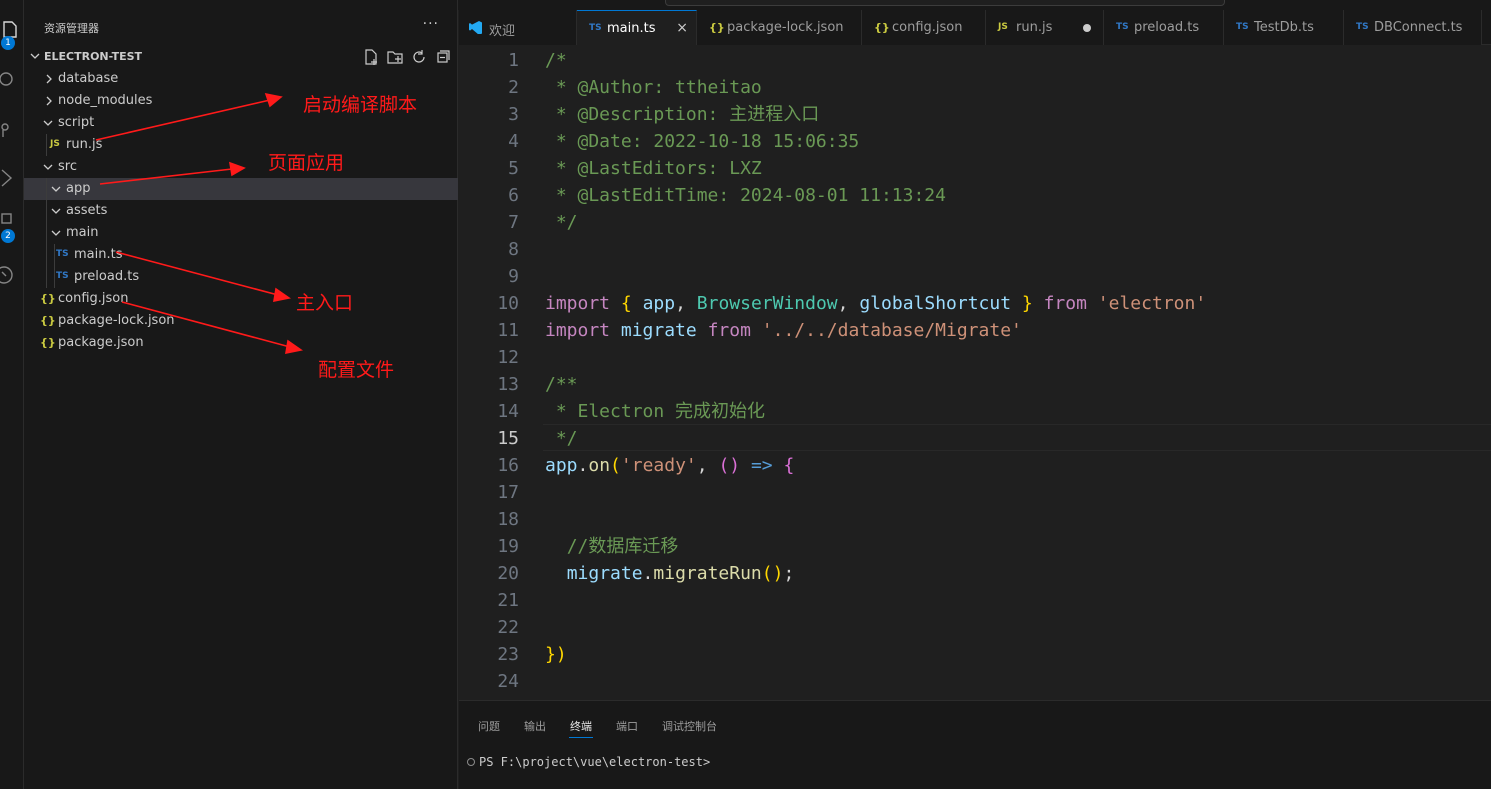 The width and height of the screenshot is (1491, 789). What do you see at coordinates (67, 166) in the screenshot?
I see `tree-label: src` at bounding box center [67, 166].